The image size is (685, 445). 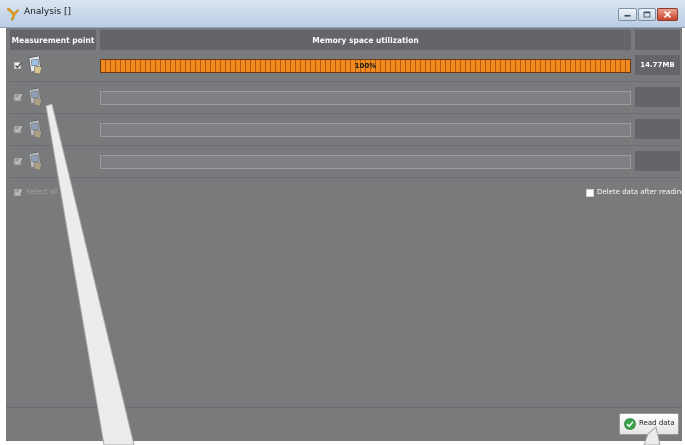 I want to click on green-check-icon, so click(x=630, y=424).